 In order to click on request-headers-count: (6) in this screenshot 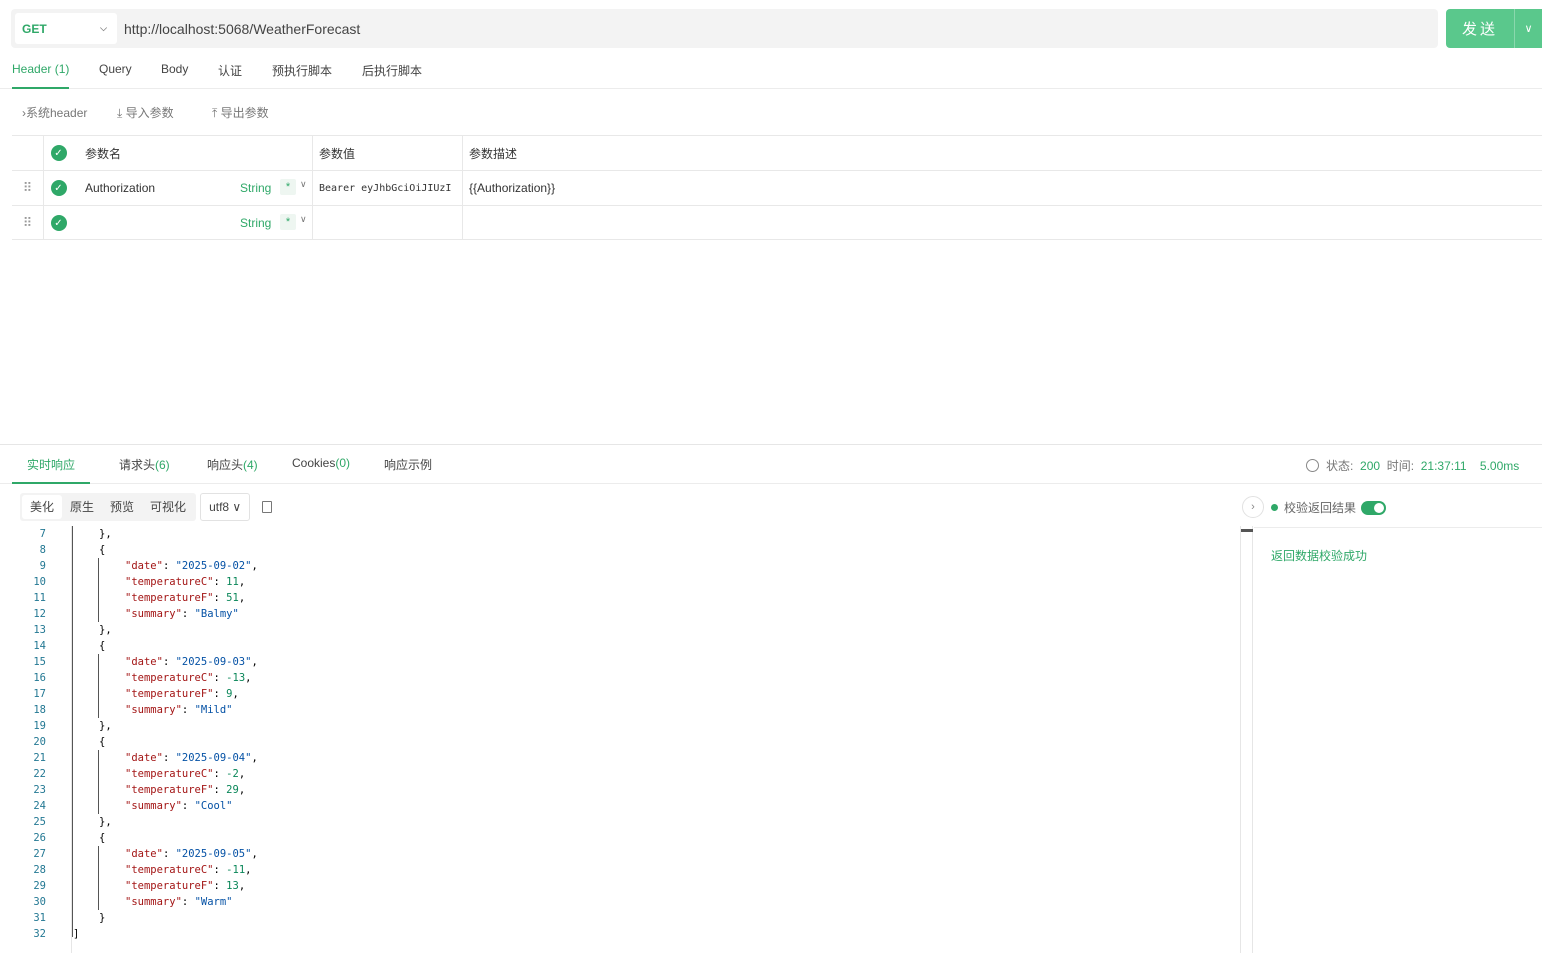, I will do `click(162, 465)`.